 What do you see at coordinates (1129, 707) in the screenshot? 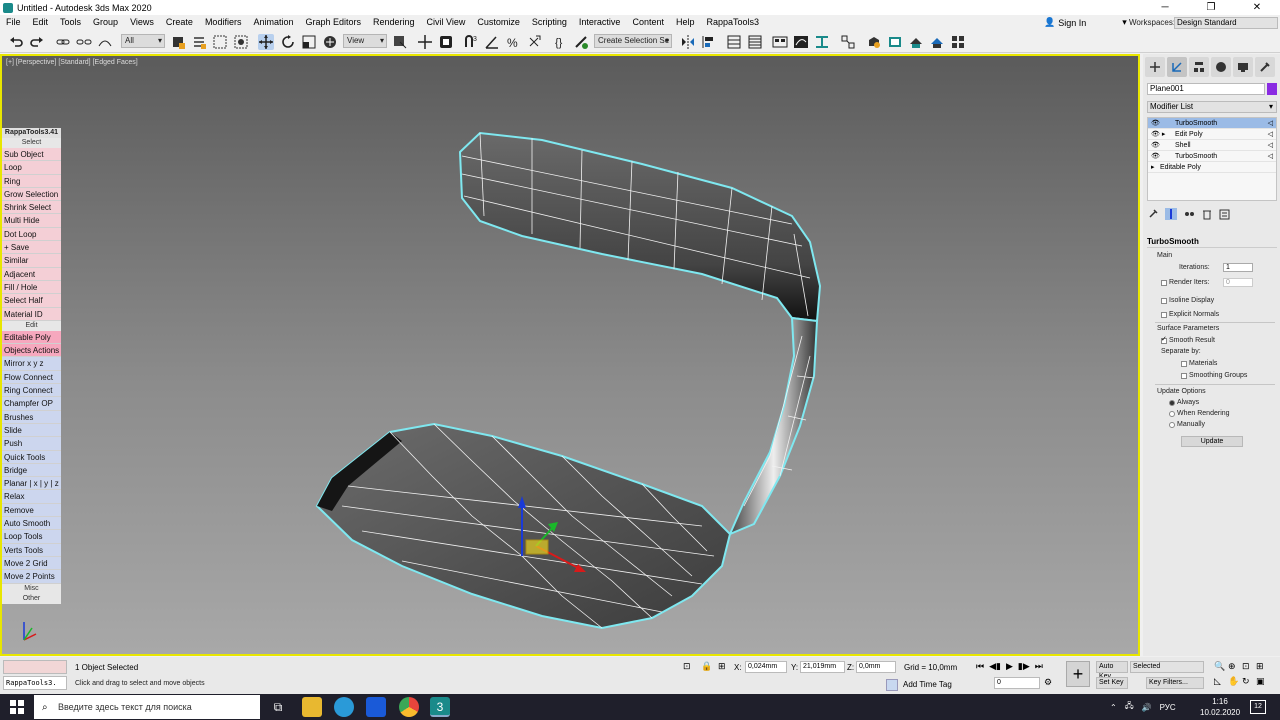
I see `network-icon: 🖧` at bounding box center [1129, 707].